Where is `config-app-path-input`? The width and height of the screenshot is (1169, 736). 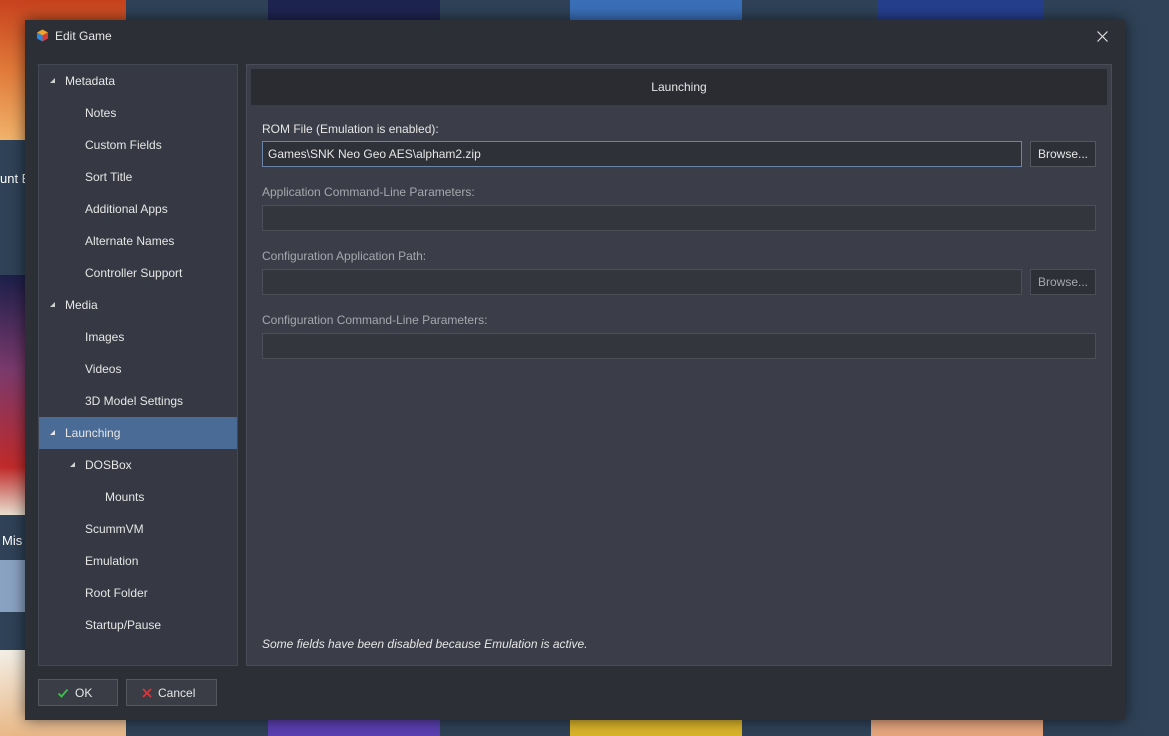
config-app-path-input is located at coordinates (642, 282).